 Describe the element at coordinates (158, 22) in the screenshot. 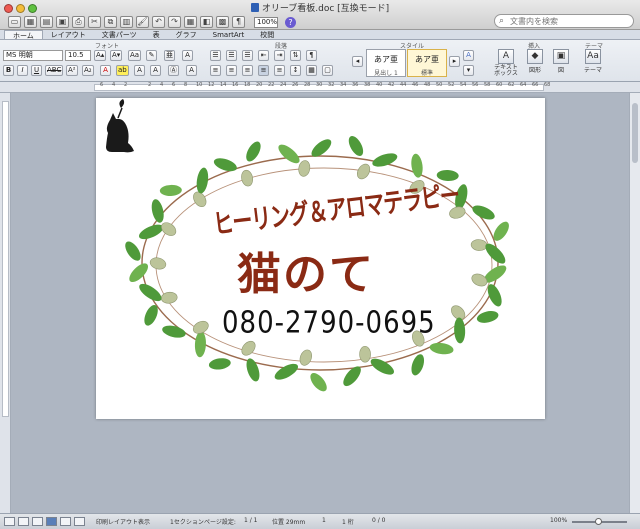

I see `undo-icon: ↶` at that location.